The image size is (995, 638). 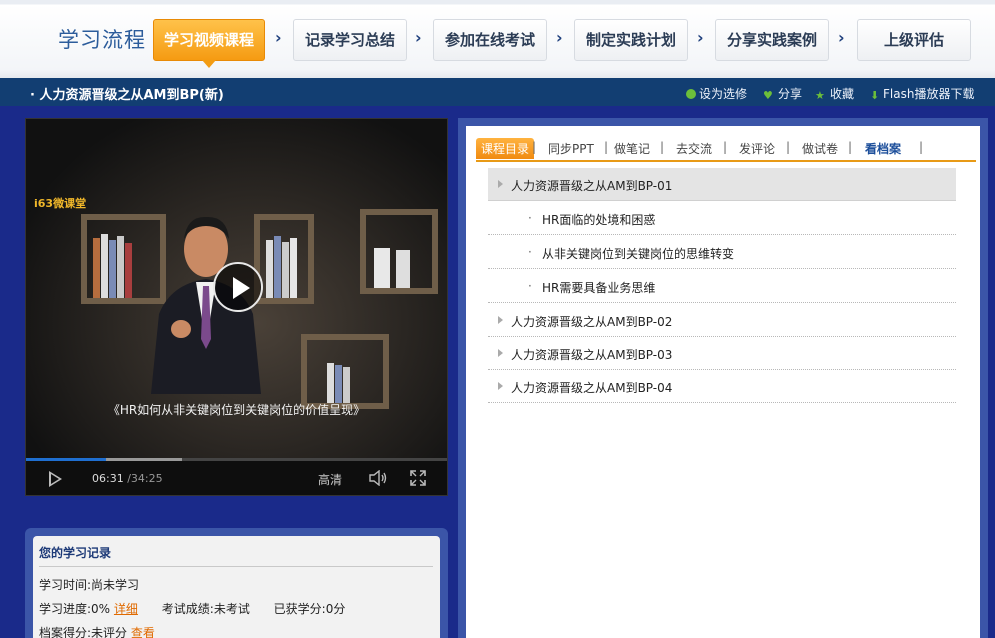 I want to click on tab-archive: 看档案, so click(x=883, y=148).